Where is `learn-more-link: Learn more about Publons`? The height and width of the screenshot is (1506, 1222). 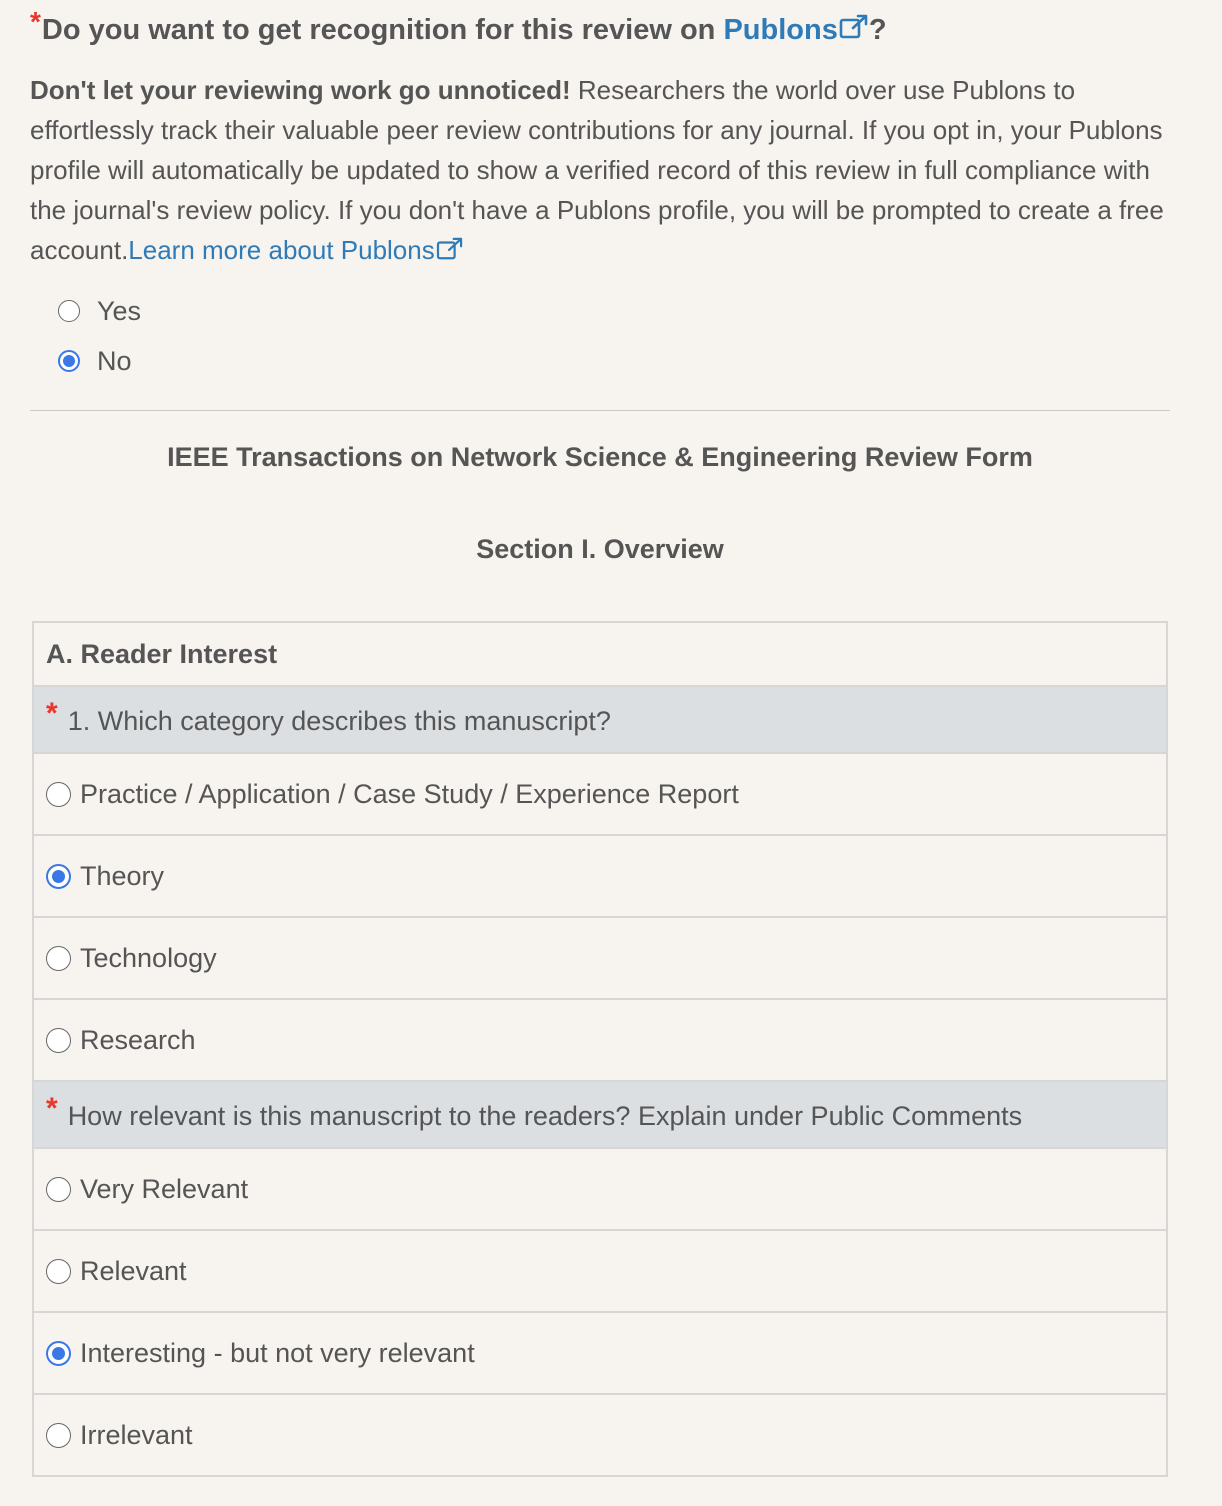 learn-more-link: Learn more about Publons is located at coordinates (295, 250).